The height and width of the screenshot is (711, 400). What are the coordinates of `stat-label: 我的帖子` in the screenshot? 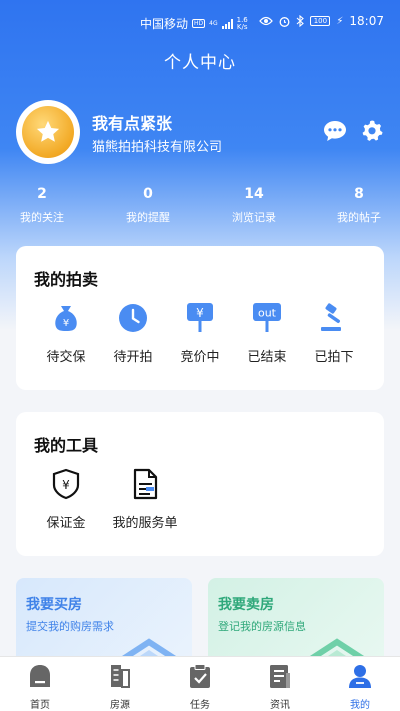 It's located at (359, 217).